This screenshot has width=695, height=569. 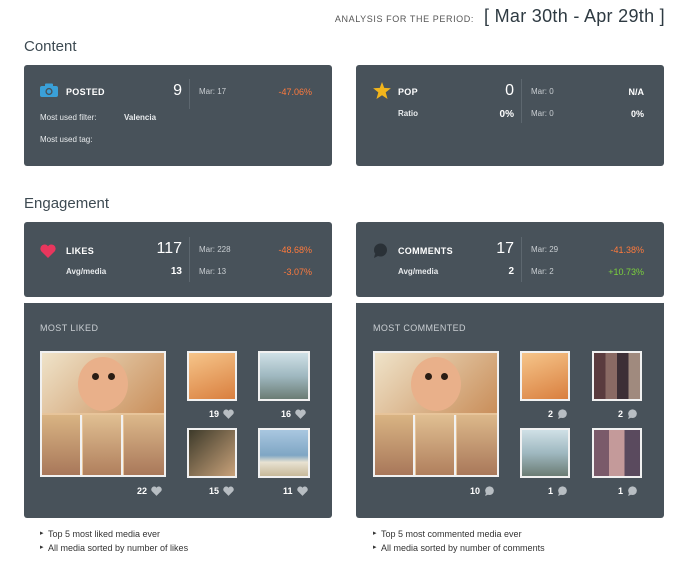 What do you see at coordinates (69, 328) in the screenshot?
I see `most-liked-title: MOST LIKED` at bounding box center [69, 328].